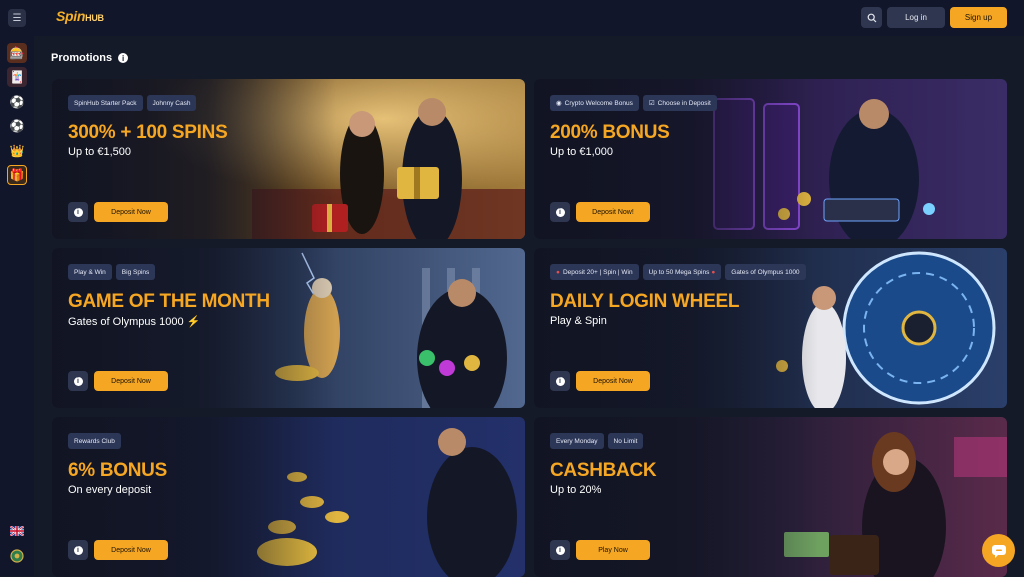 This screenshot has width=1024, height=577. I want to click on tag-list: Play & Win Big Spins, so click(112, 272).